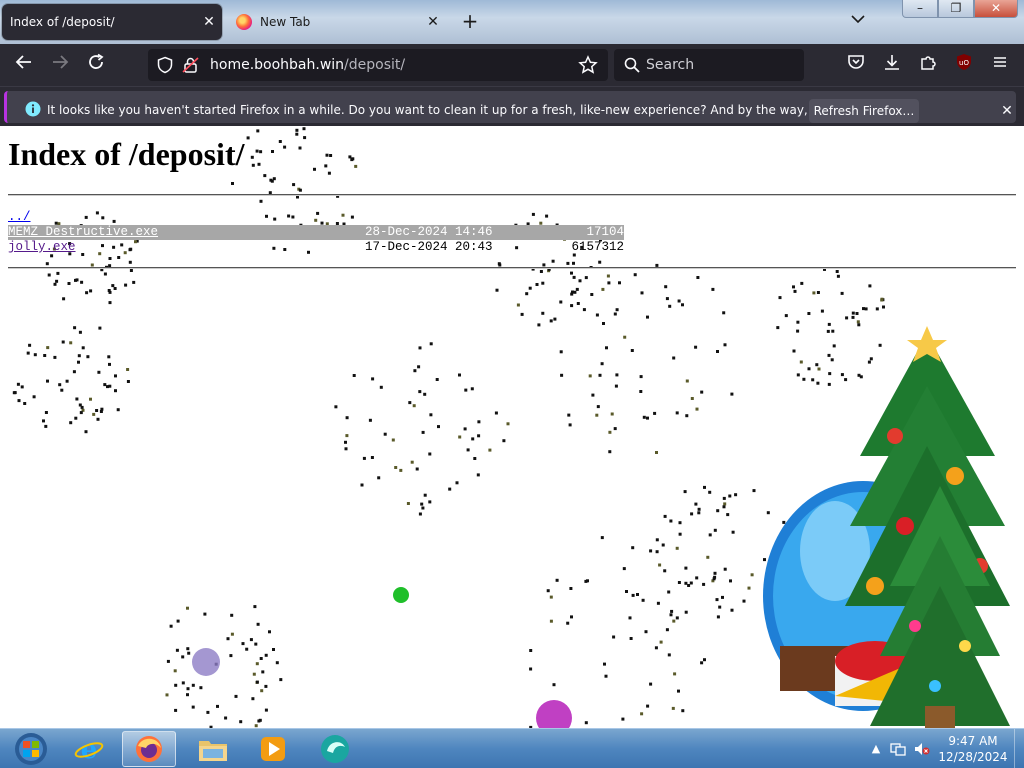 This screenshot has height=768, width=1024. Describe the element at coordinates (42, 247) in the screenshot. I see `file-link: jolly.exe` at that location.